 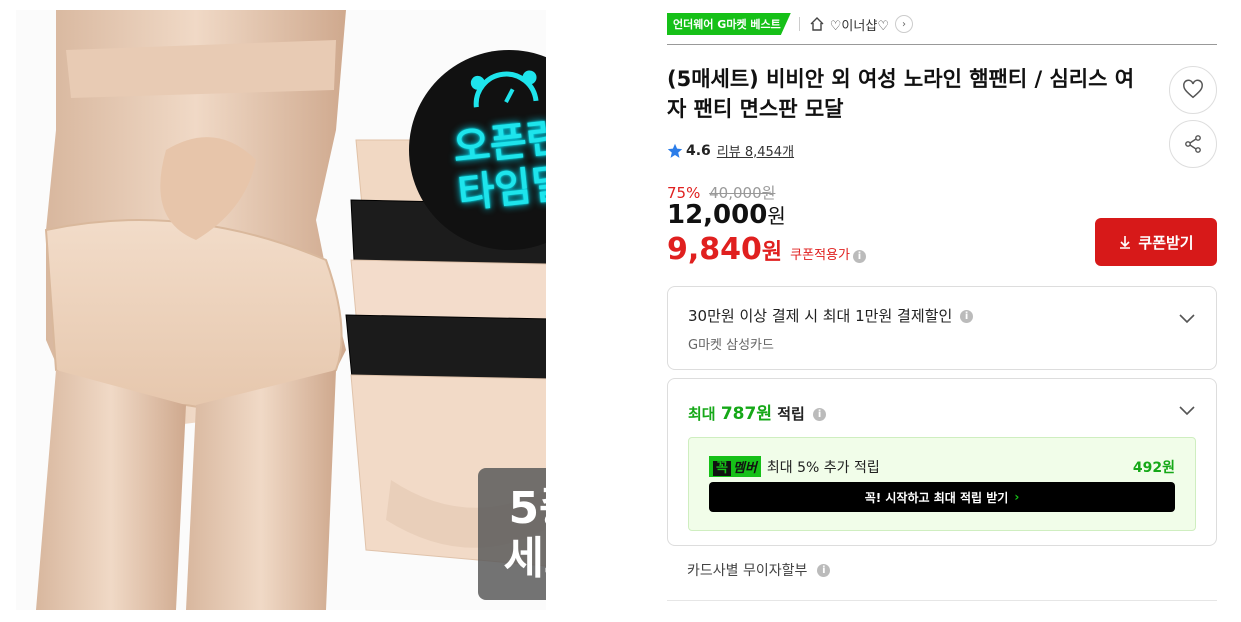 What do you see at coordinates (823, 467) in the screenshot?
I see `club-benefit-text: 최대 5% 추가 적립` at bounding box center [823, 467].